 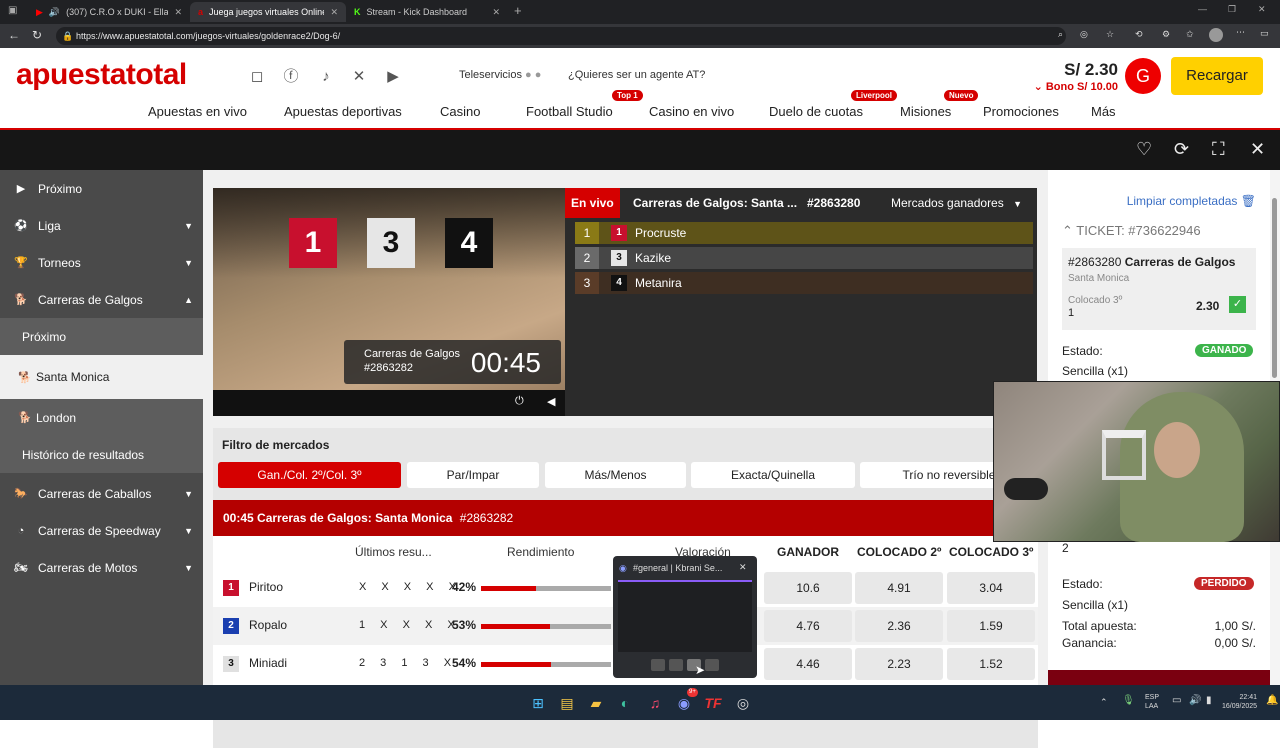 What do you see at coordinates (991, 588) in the screenshot?
I see `odds-colocado-3: 3.04` at bounding box center [991, 588].